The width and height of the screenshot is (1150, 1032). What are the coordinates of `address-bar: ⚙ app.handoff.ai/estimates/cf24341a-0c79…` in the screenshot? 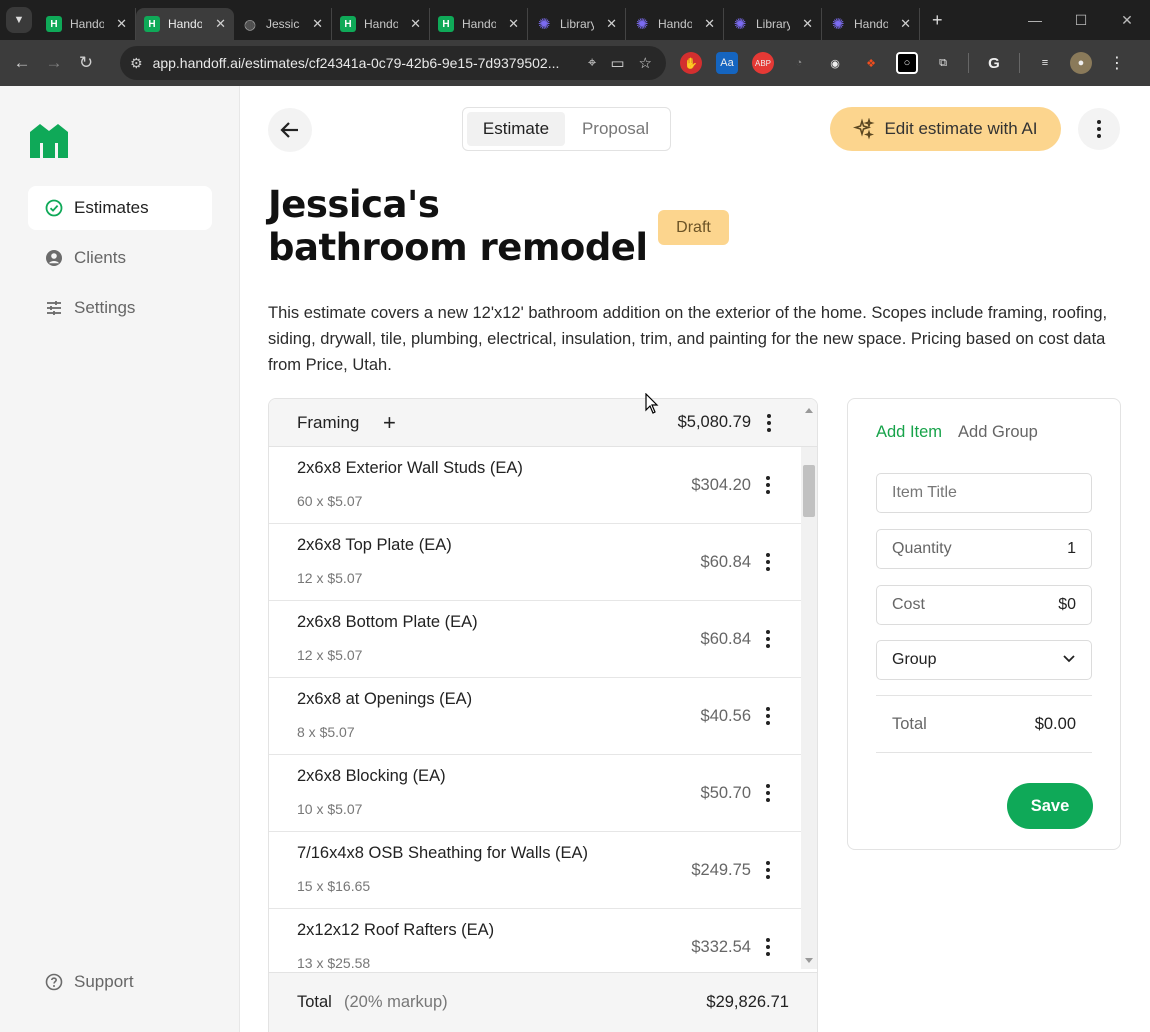 It's located at (393, 63).